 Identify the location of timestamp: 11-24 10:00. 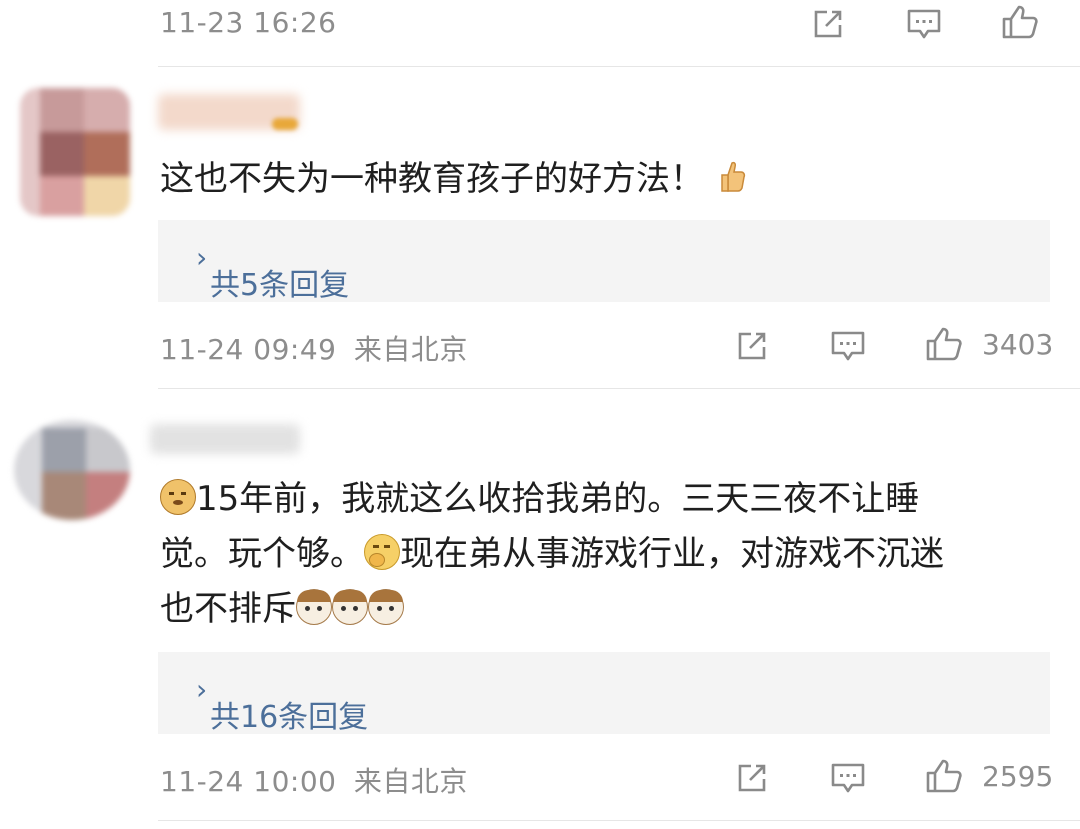
(248, 781).